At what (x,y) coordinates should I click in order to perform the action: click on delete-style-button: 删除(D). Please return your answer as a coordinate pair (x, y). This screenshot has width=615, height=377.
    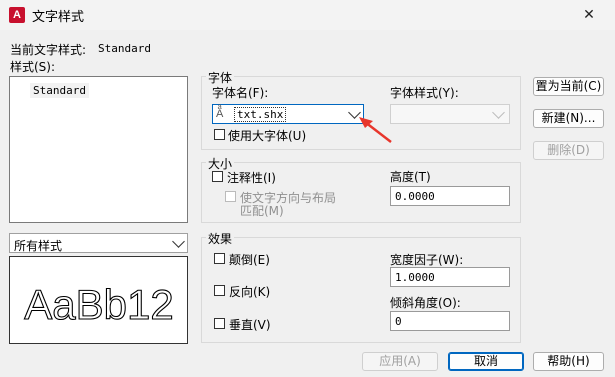
    Looking at the image, I should click on (568, 150).